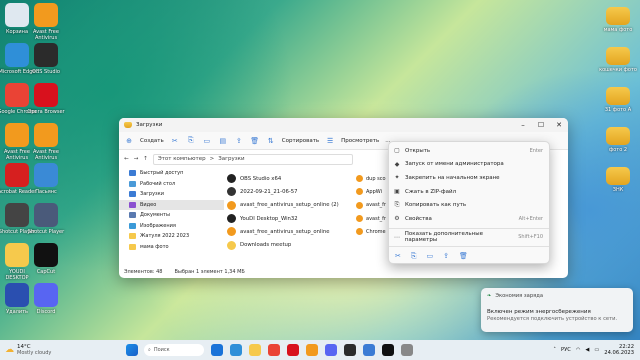 The width and height of the screenshot is (640, 360). Describe the element at coordinates (289, 178) in the screenshot. I see `file-item: OBS Studio x64` at that location.